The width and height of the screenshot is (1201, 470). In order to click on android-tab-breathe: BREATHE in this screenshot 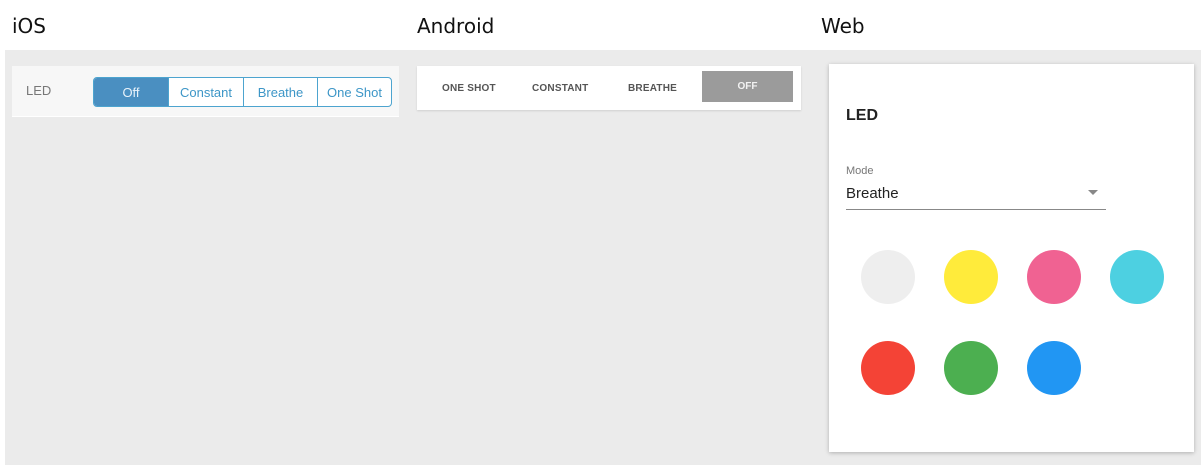, I will do `click(652, 88)`.